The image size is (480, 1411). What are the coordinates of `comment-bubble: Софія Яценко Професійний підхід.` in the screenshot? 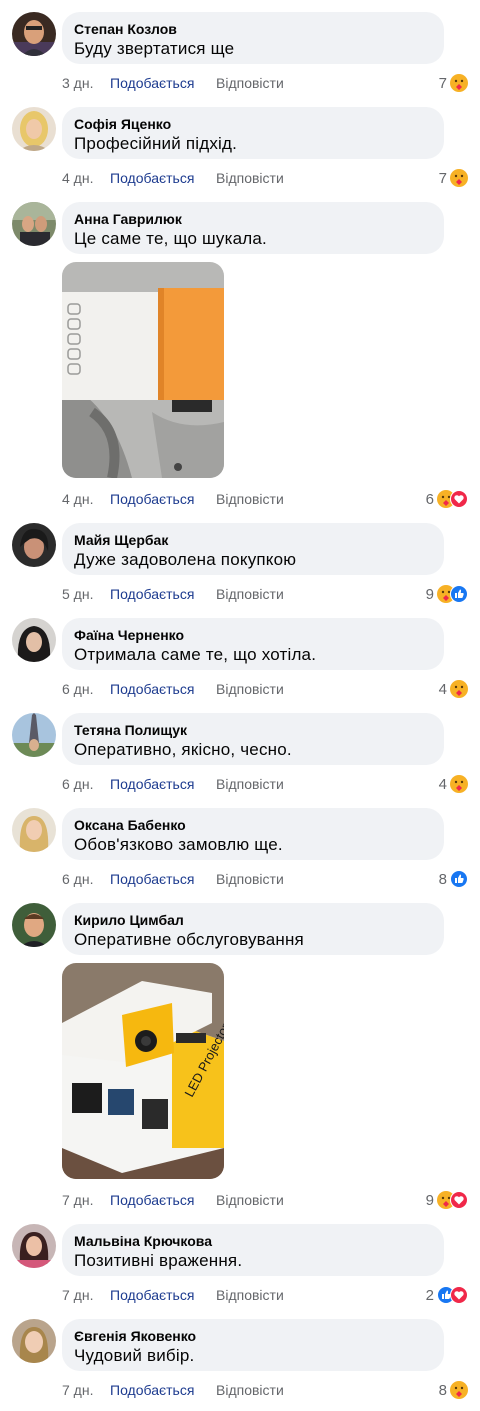 It's located at (253, 133).